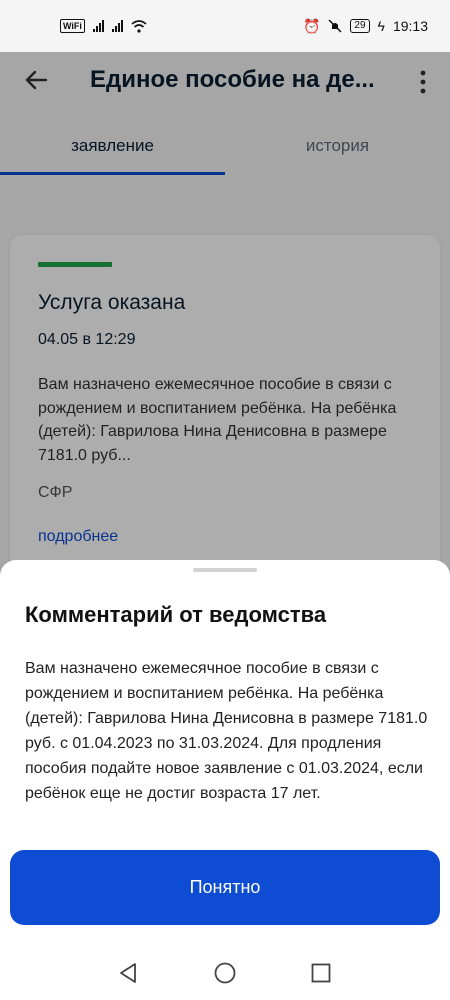 This screenshot has height=1000, width=450. I want to click on status-right: ⏰ 29 ϟ 19:13, so click(365, 26).